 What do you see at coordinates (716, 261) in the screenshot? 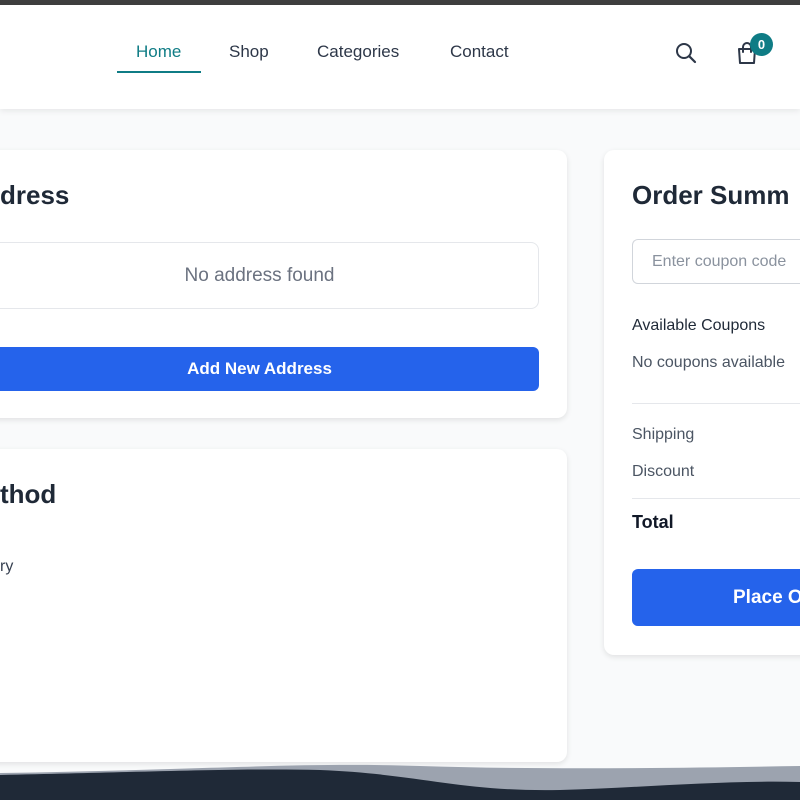
I see `coupon-code-input` at bounding box center [716, 261].